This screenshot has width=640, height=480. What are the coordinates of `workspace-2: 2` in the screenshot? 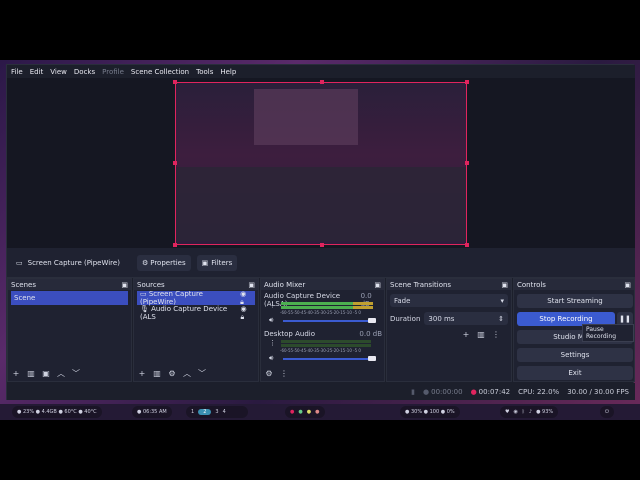 It's located at (205, 412).